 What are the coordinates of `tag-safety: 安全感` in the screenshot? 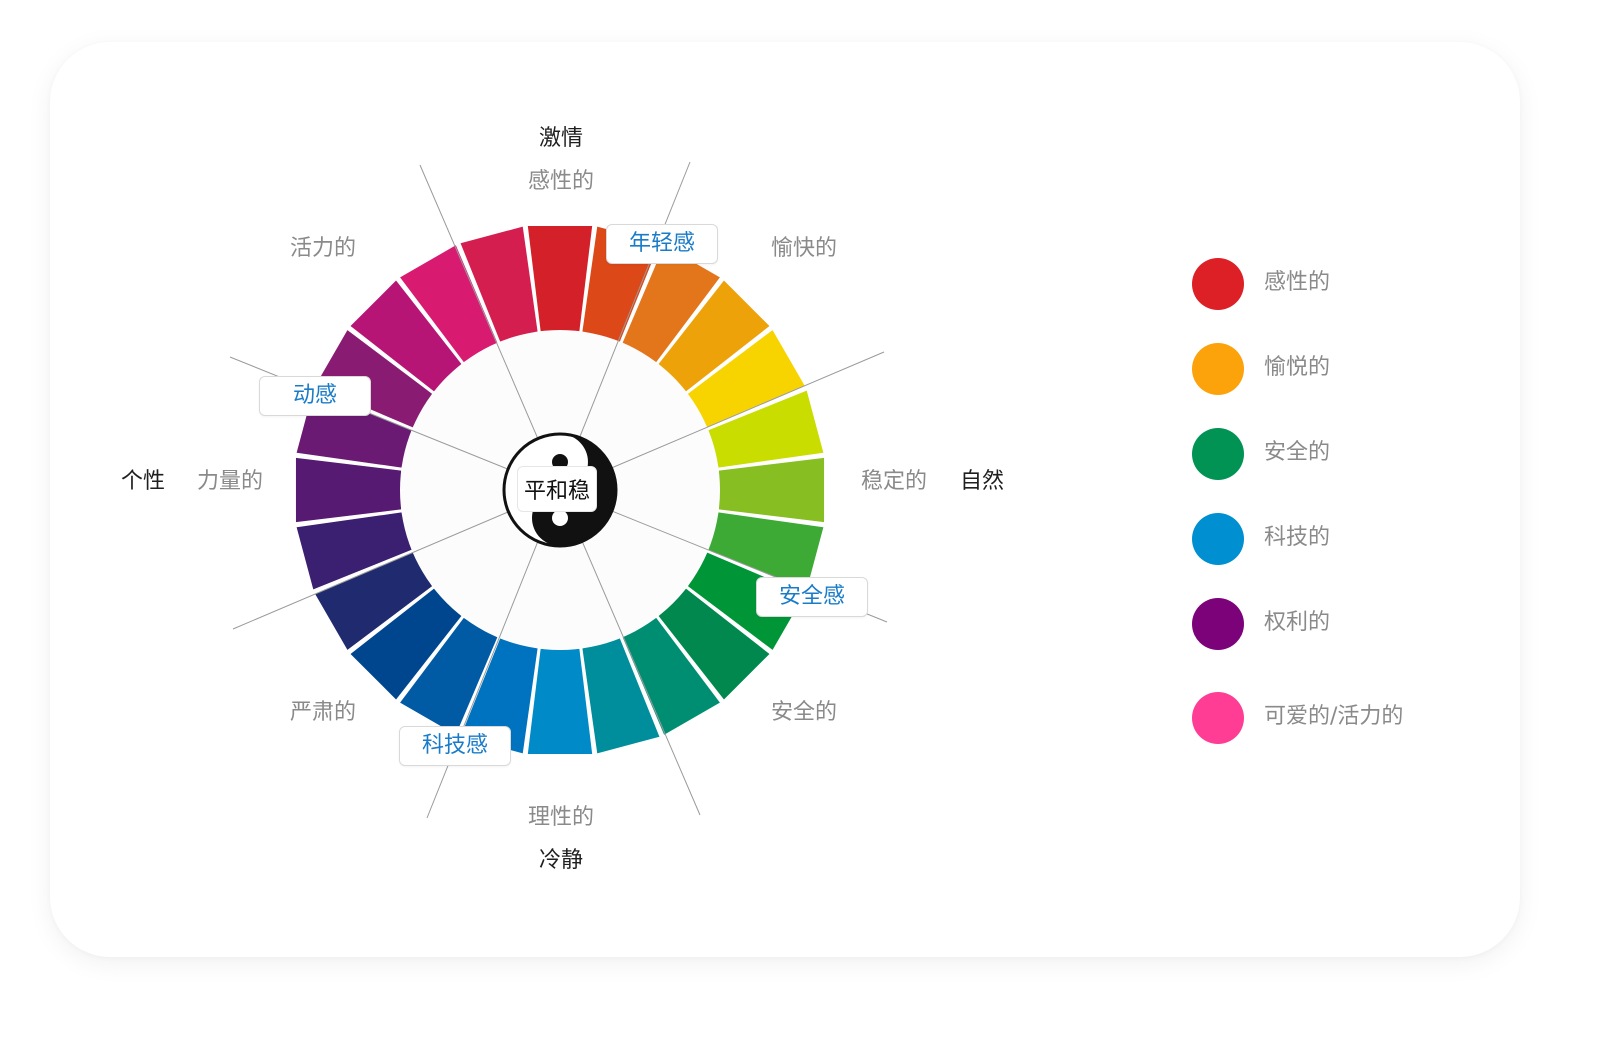 It's located at (812, 597).